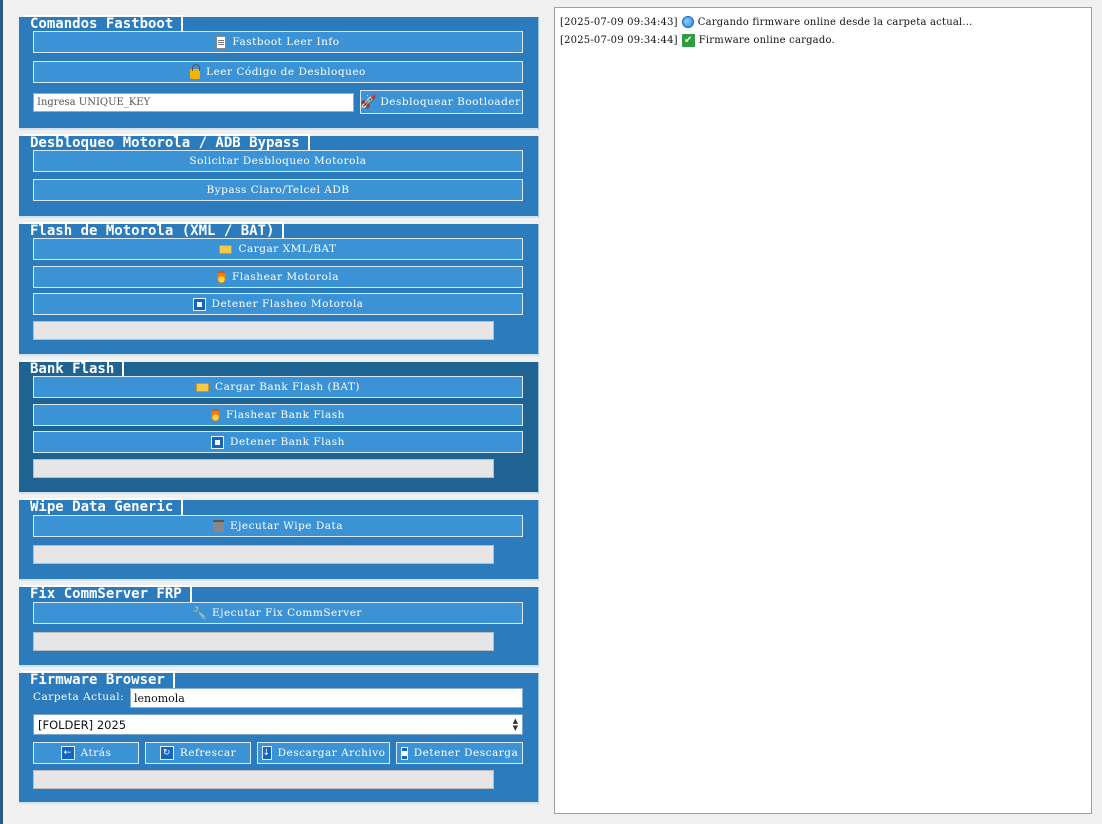 Image resolution: width=1102 pixels, height=824 pixels. What do you see at coordinates (278, 724) in the screenshot?
I see `firmware-list-select: [FOLDER] 2025 ▲ ▼` at bounding box center [278, 724].